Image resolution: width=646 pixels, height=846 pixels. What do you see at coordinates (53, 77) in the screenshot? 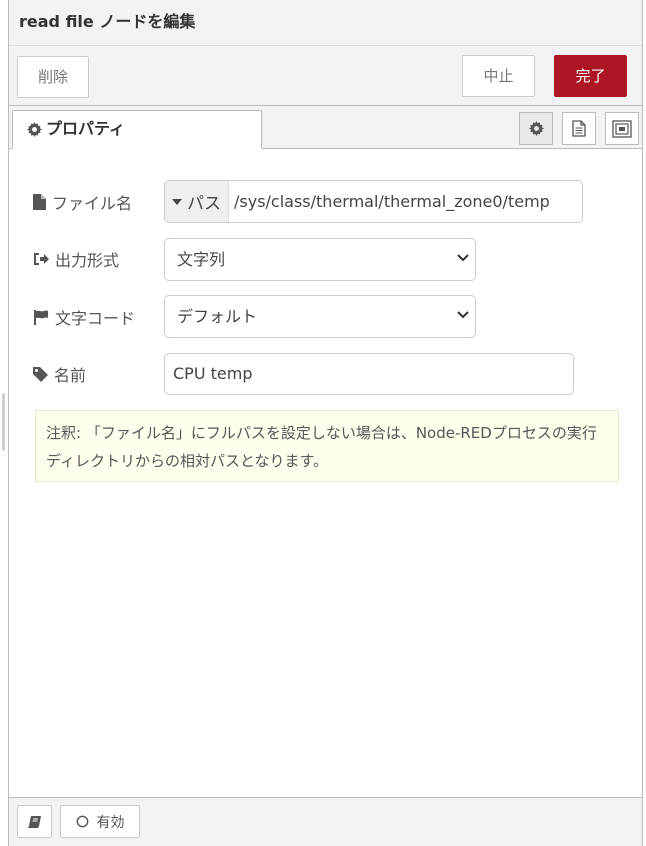
I see `delete-button: 削除` at bounding box center [53, 77].